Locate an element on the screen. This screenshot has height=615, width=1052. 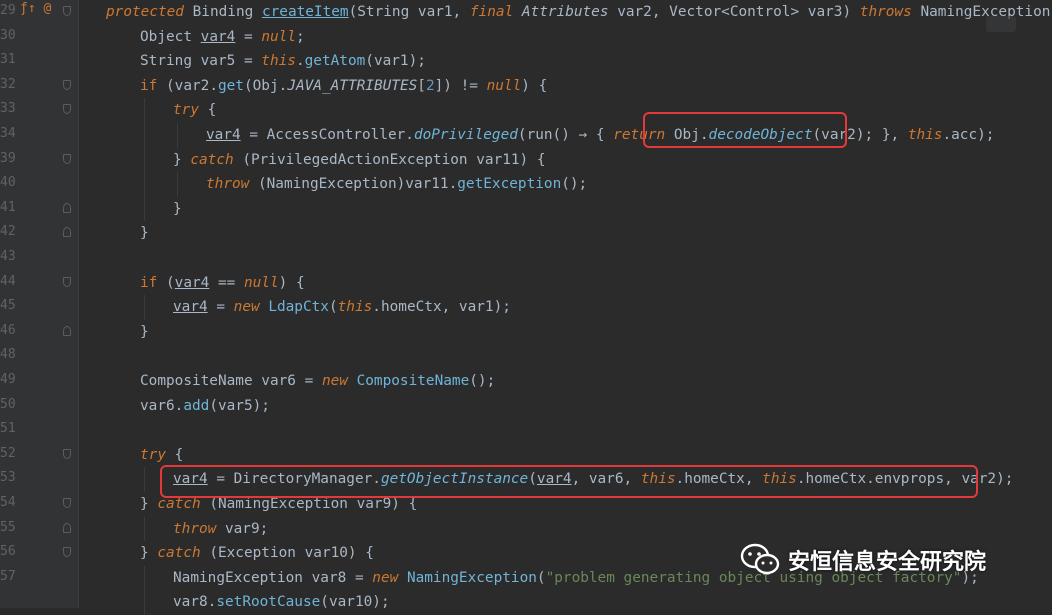
code-token: (NamingException)var11. is located at coordinates (357, 184).